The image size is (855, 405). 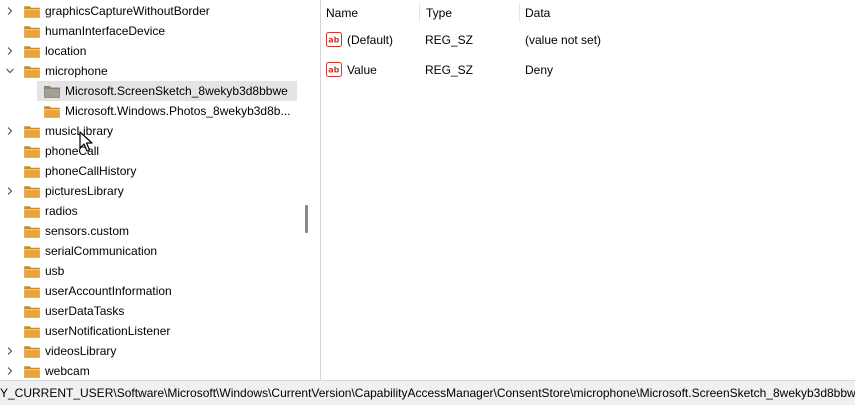 What do you see at coordinates (158, 311) in the screenshot?
I see `tree-item: userDataTasks` at bounding box center [158, 311].